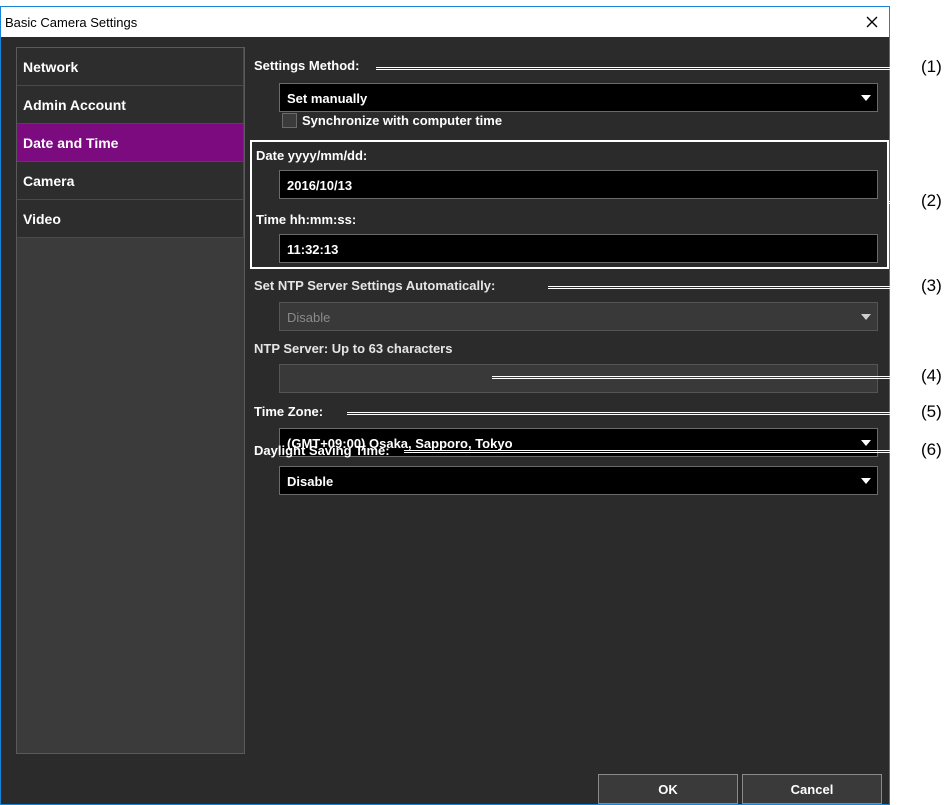 This screenshot has height=805, width=948. I want to click on sidebar-item-camera: Camera, so click(130, 181).